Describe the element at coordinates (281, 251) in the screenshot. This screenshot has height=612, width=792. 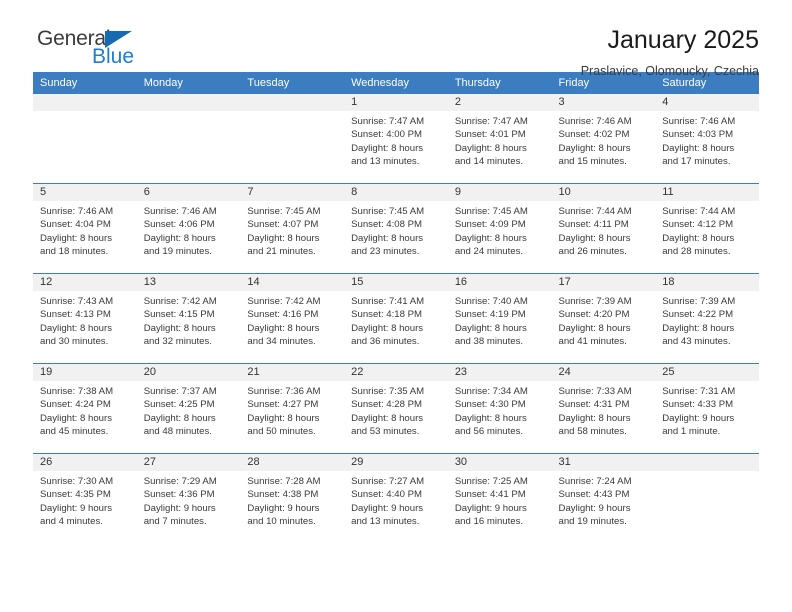
I see `daylight-text-line2: and 21 minutes.` at that location.